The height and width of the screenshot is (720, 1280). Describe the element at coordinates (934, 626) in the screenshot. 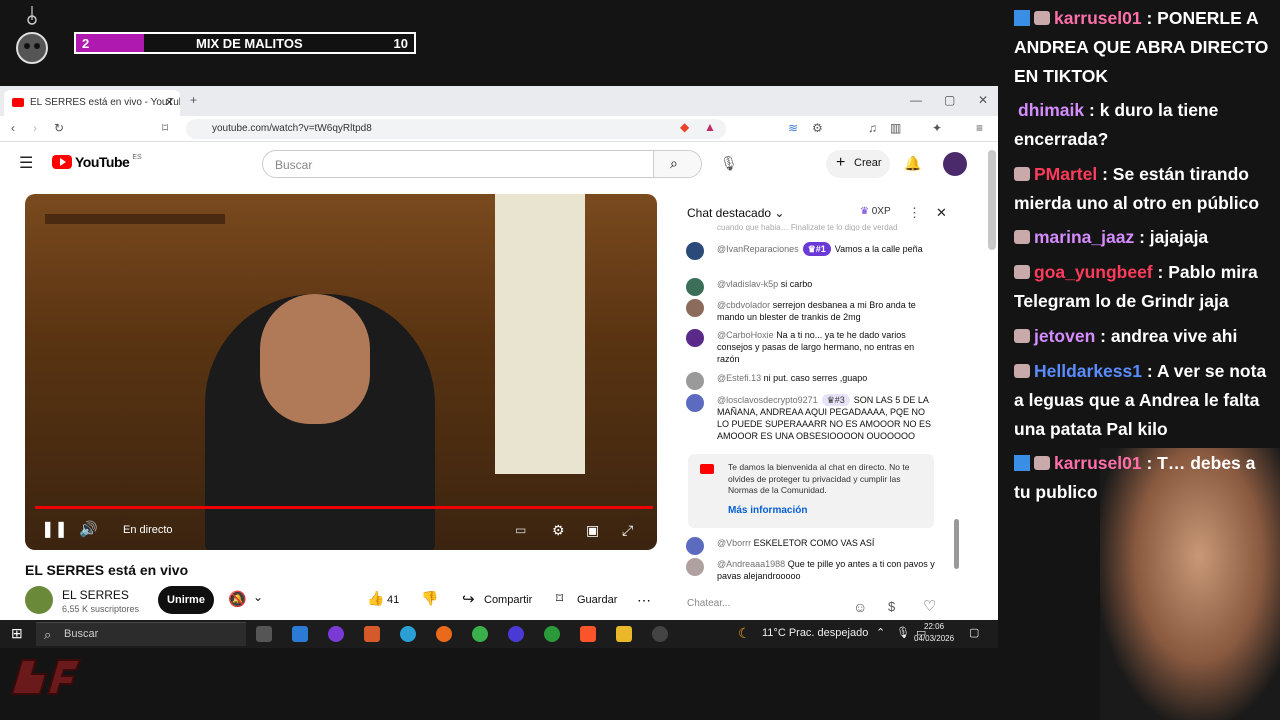

I see `clock-time: 22:06` at that location.